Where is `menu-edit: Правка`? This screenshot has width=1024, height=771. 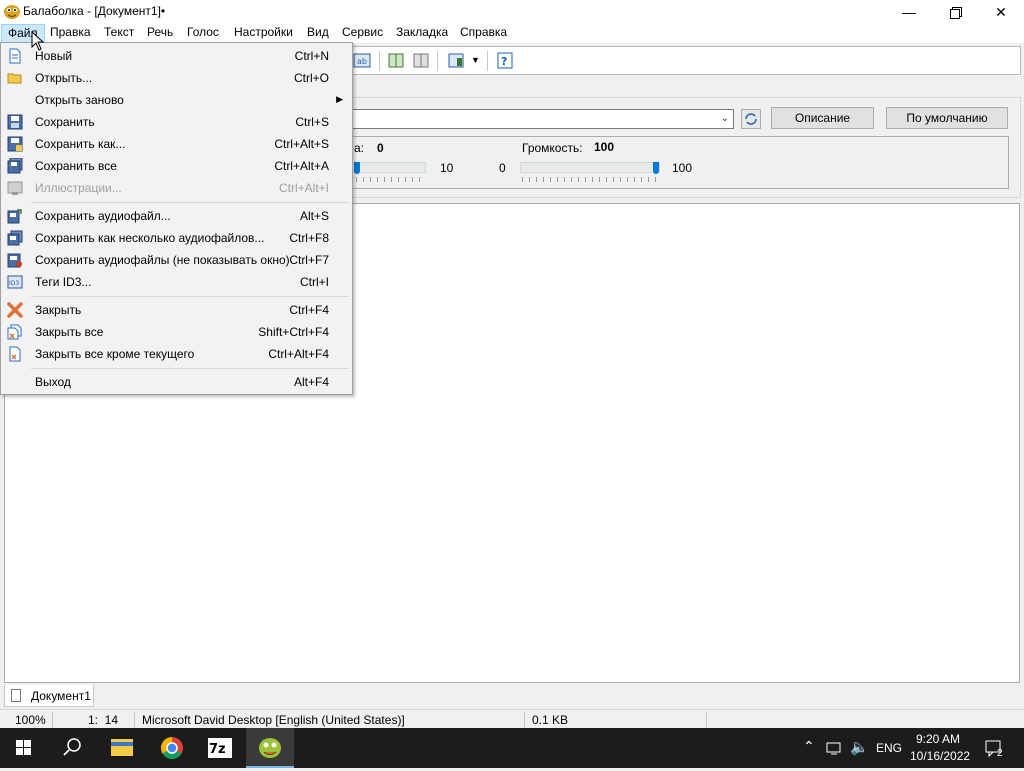 menu-edit: Правка is located at coordinates (70, 33).